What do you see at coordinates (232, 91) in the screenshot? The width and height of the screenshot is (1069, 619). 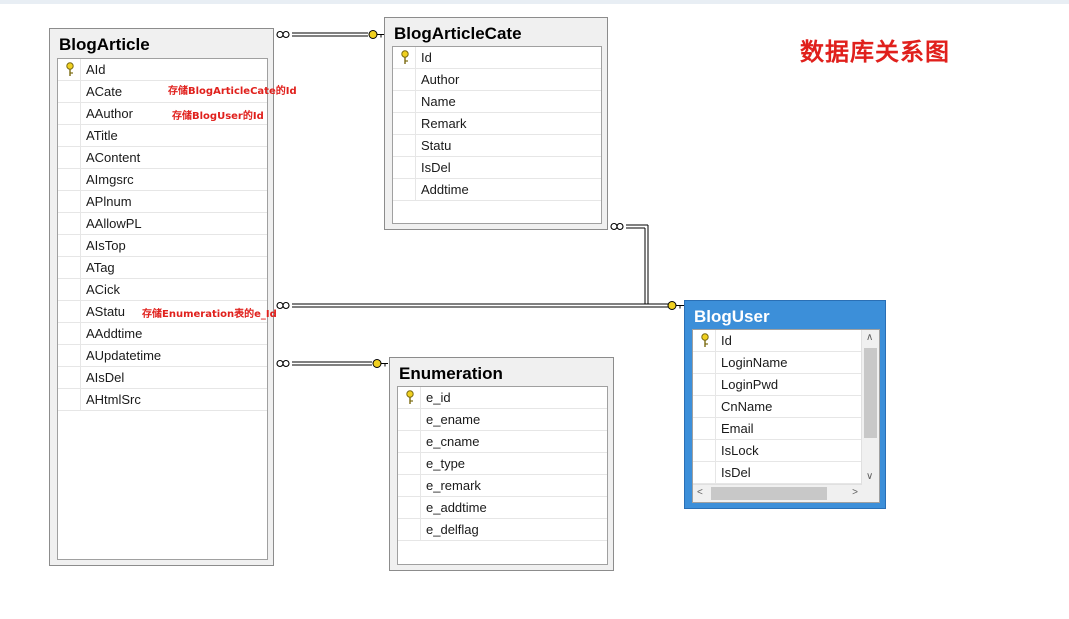 I see `annotation-acate: 存储BlogArticleCate的Id` at bounding box center [232, 91].